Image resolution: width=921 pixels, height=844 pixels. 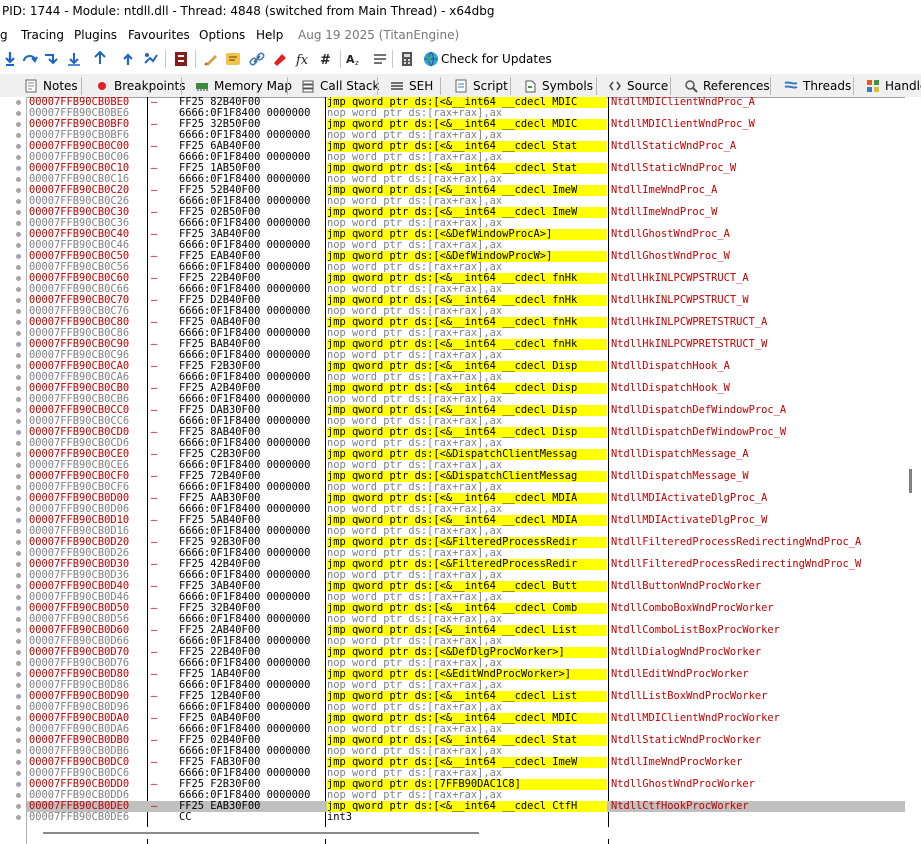 What do you see at coordinates (51, 59) in the screenshot?
I see `step-into-alt-icon` at bounding box center [51, 59].